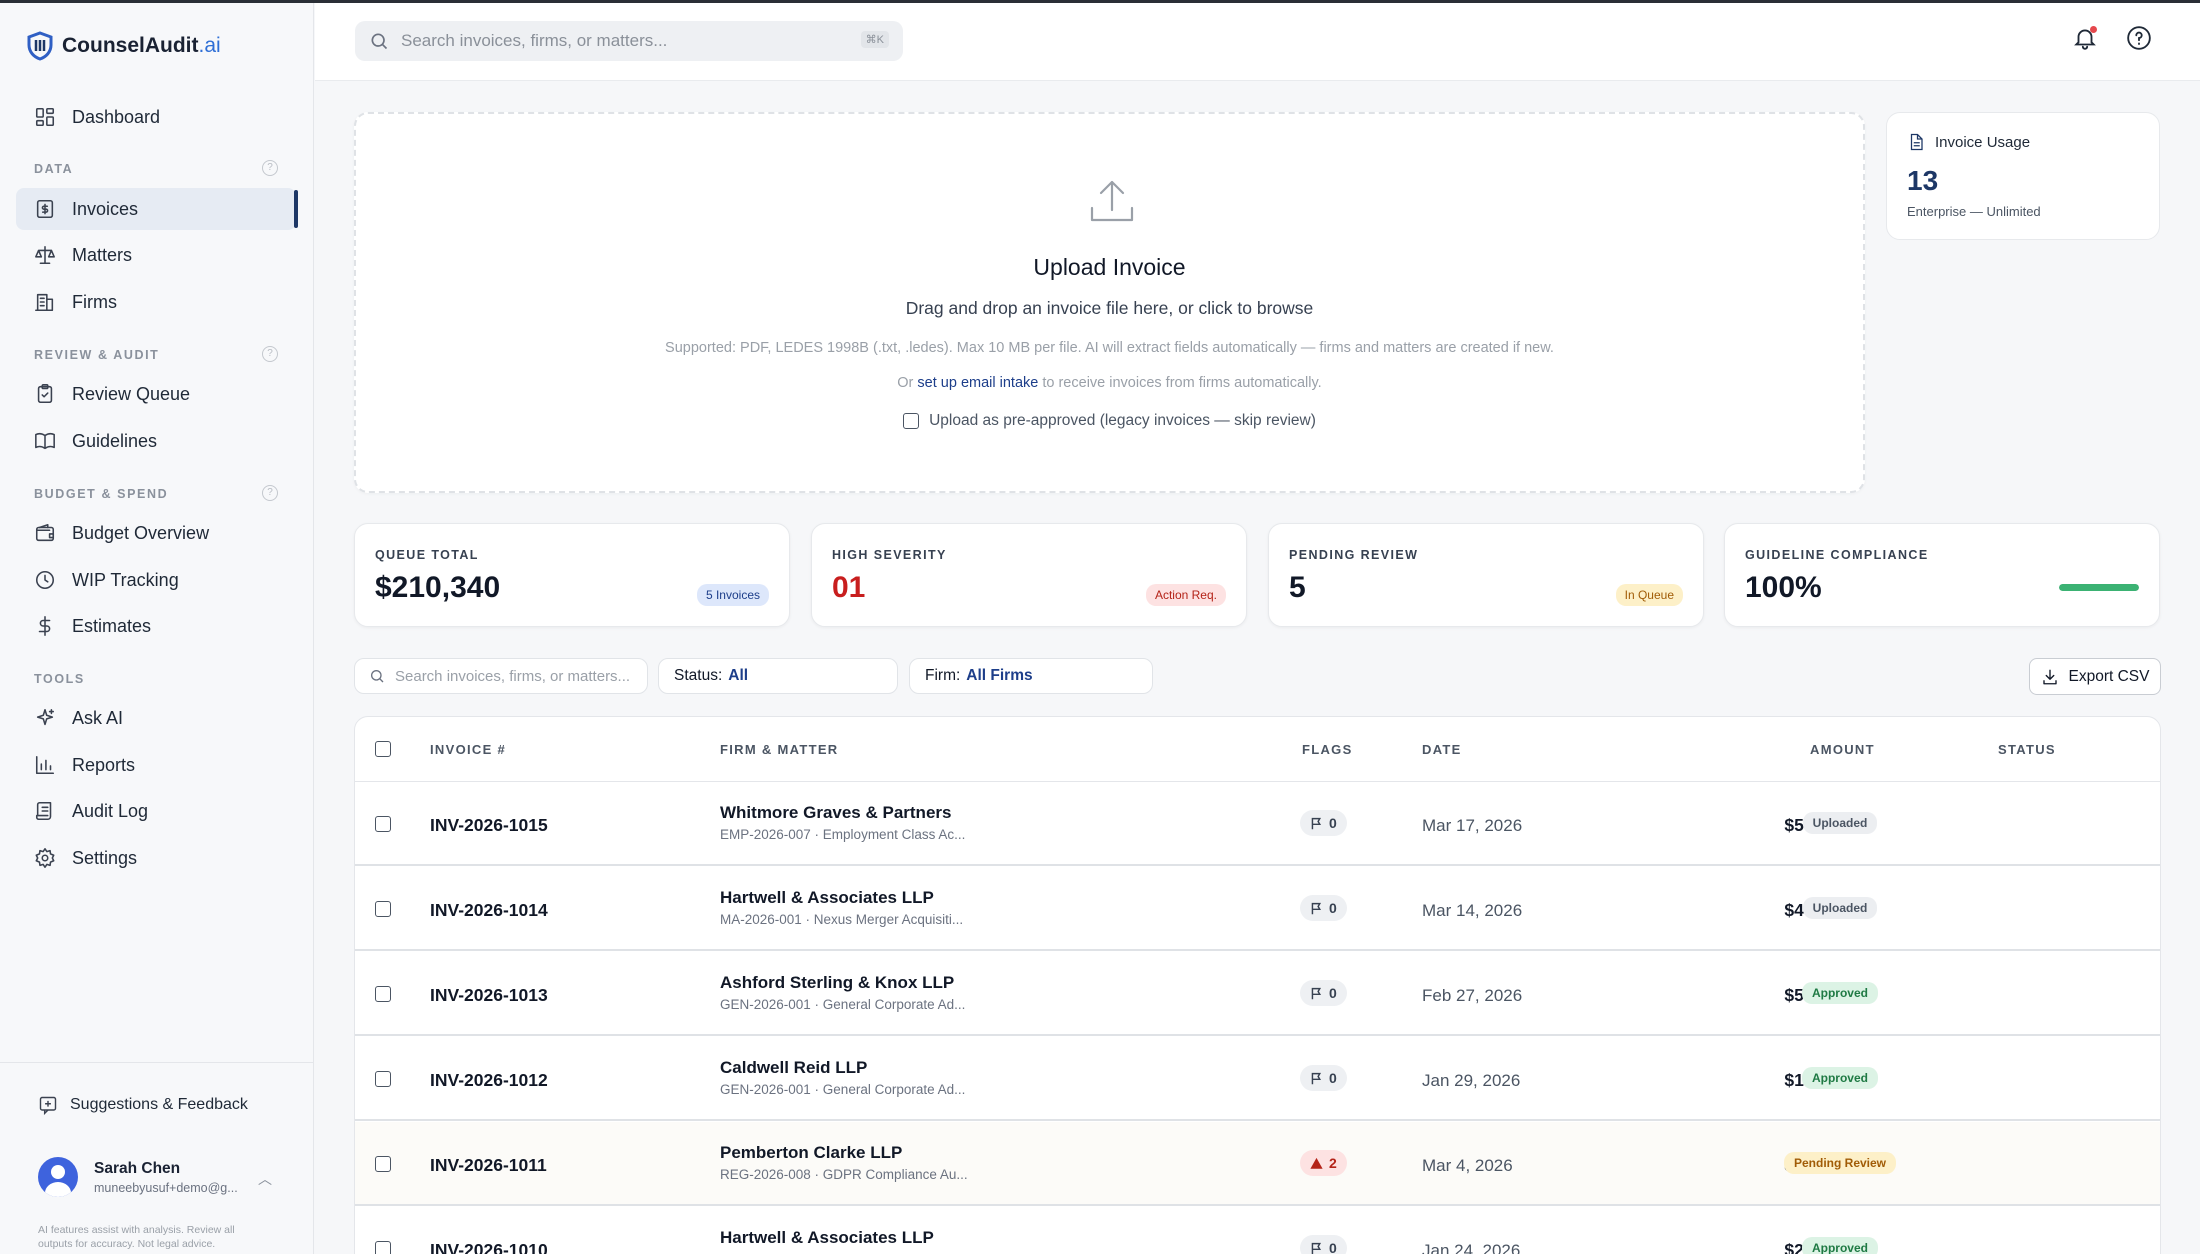 This screenshot has width=2200, height=1254. Describe the element at coordinates (489, 910) in the screenshot. I see `invoice-number: INV-2026-1014` at that location.